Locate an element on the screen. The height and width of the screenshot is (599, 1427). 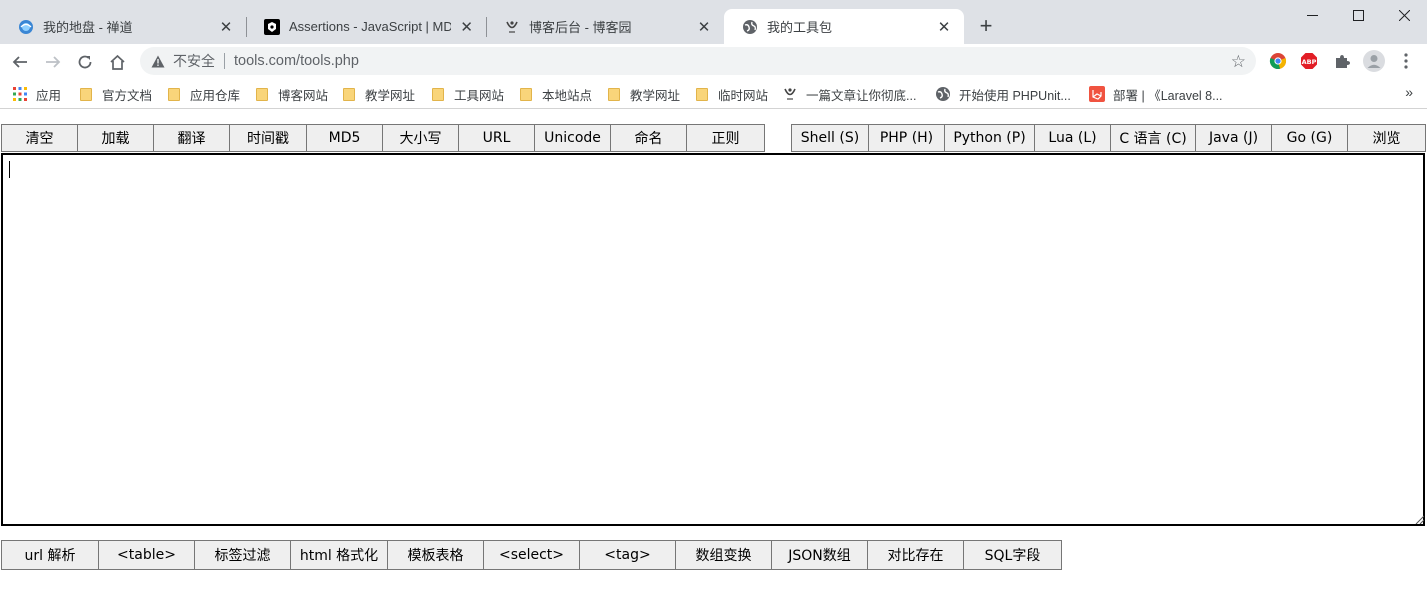
json-array-button: JSON数组 is located at coordinates (819, 555).